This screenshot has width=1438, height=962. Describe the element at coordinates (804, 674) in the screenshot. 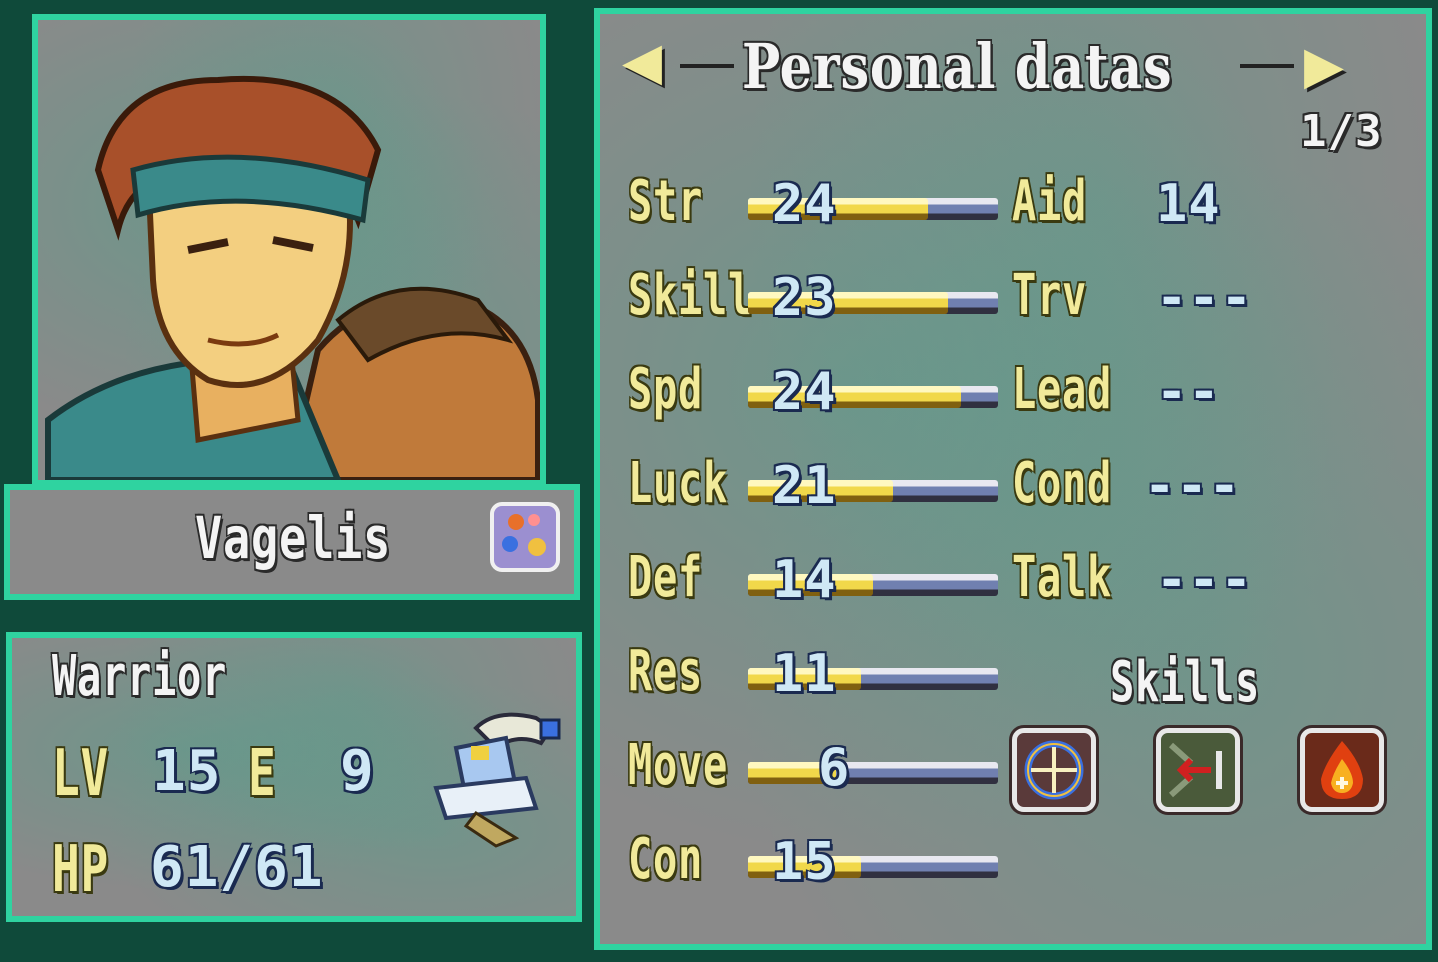

I see `stat-value: 11` at that location.